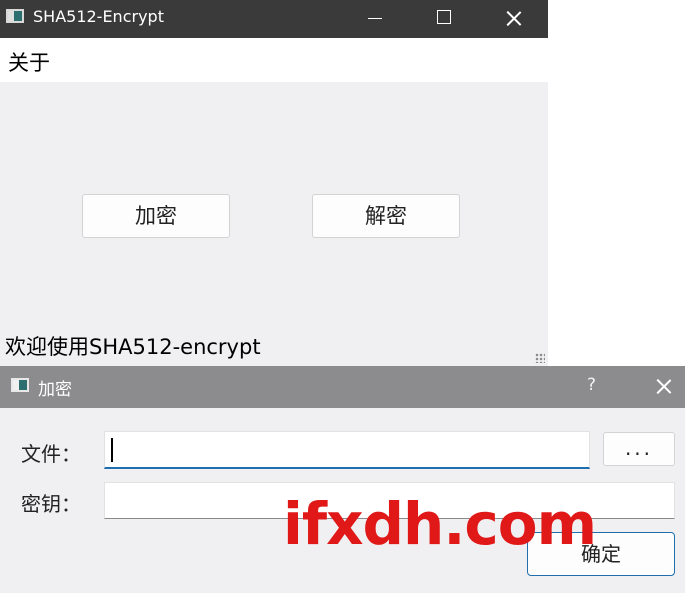 The height and width of the screenshot is (593, 685). Describe the element at coordinates (55, 390) in the screenshot. I see `dialog-title: 加密` at that location.